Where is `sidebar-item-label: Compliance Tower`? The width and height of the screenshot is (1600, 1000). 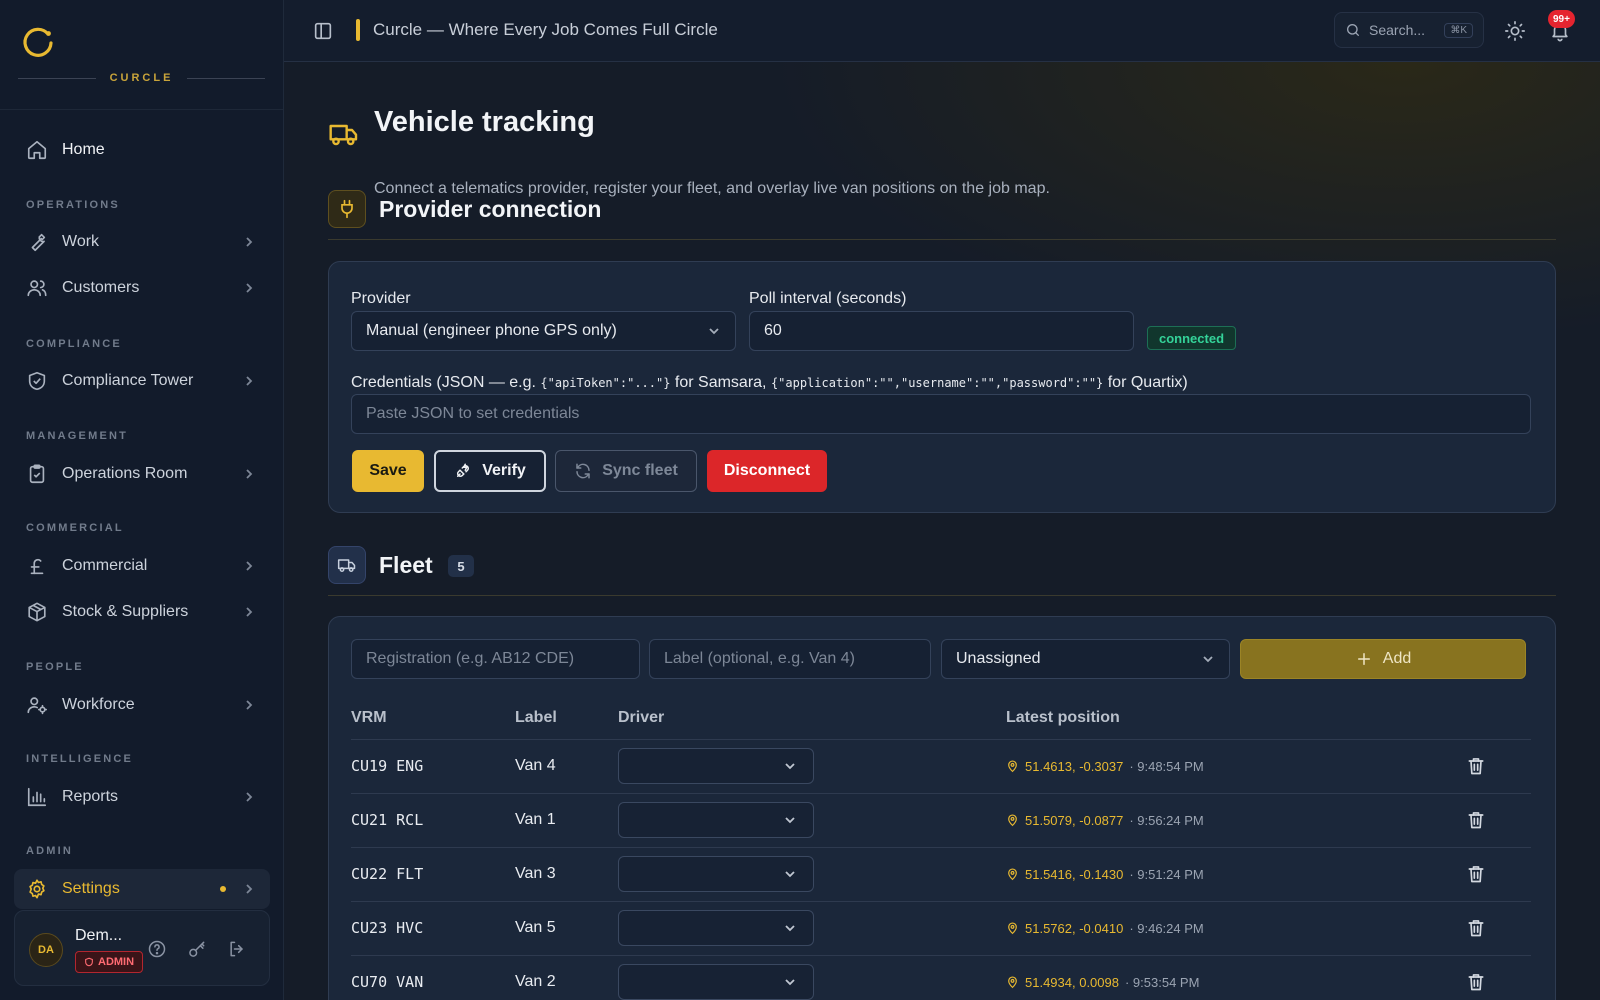 sidebar-item-label: Compliance Tower is located at coordinates (128, 380).